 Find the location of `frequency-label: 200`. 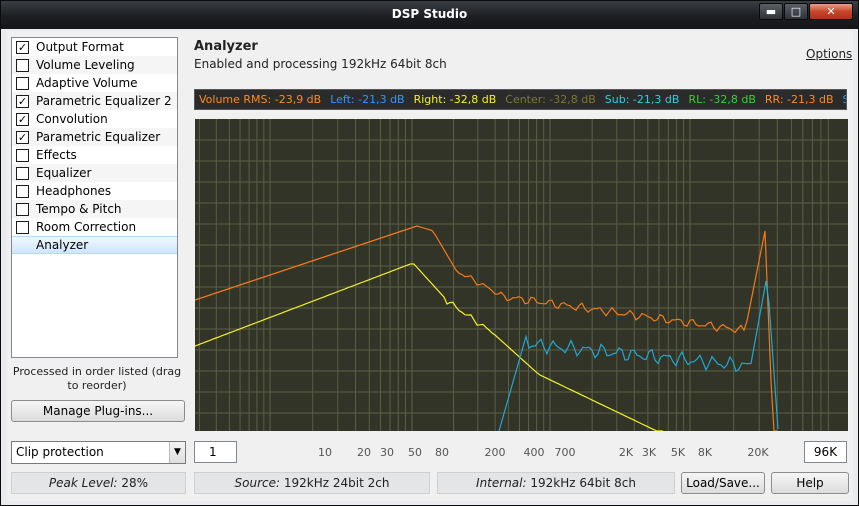

frequency-label: 200 is located at coordinates (495, 452).